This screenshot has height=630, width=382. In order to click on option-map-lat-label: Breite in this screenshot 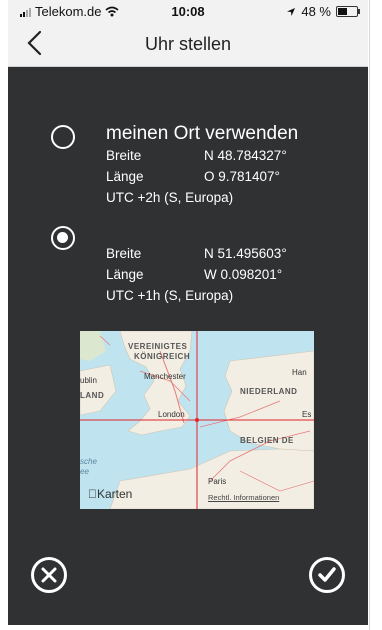, I will do `click(124, 253)`.